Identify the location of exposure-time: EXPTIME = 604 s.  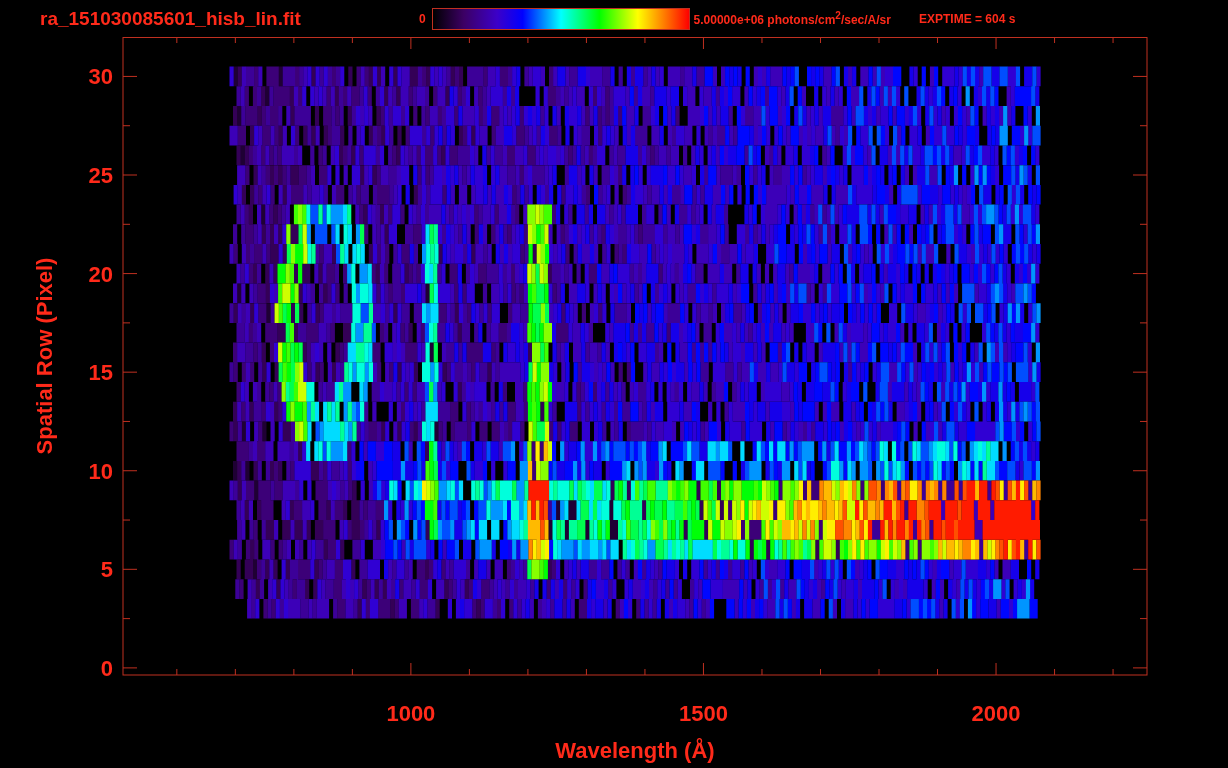
(967, 18).